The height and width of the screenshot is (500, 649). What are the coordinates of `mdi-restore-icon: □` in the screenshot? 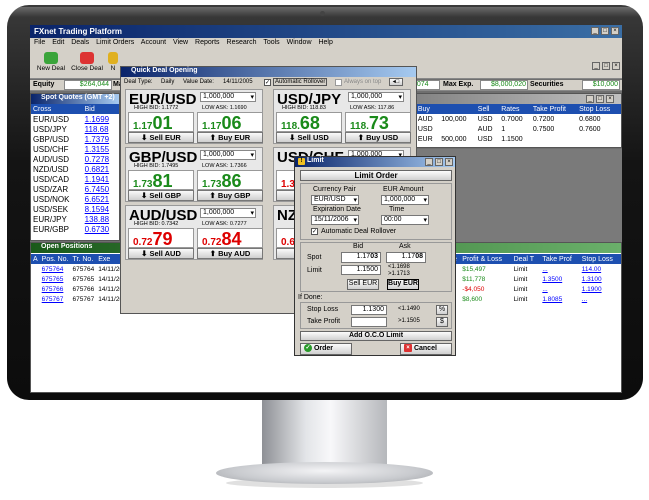 It's located at (606, 66).